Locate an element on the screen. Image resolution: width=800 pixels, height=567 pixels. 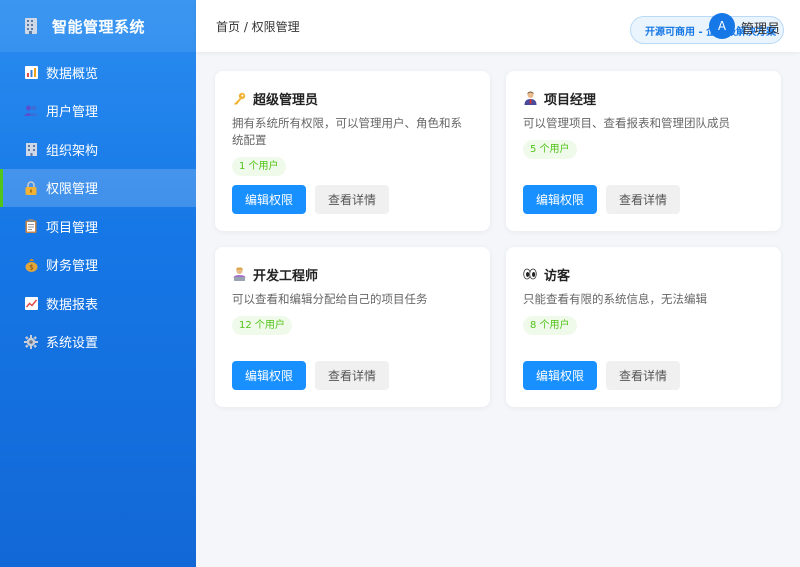
role-description: 可以查看和编辑分配给自己的项目任务 is located at coordinates (330, 299).